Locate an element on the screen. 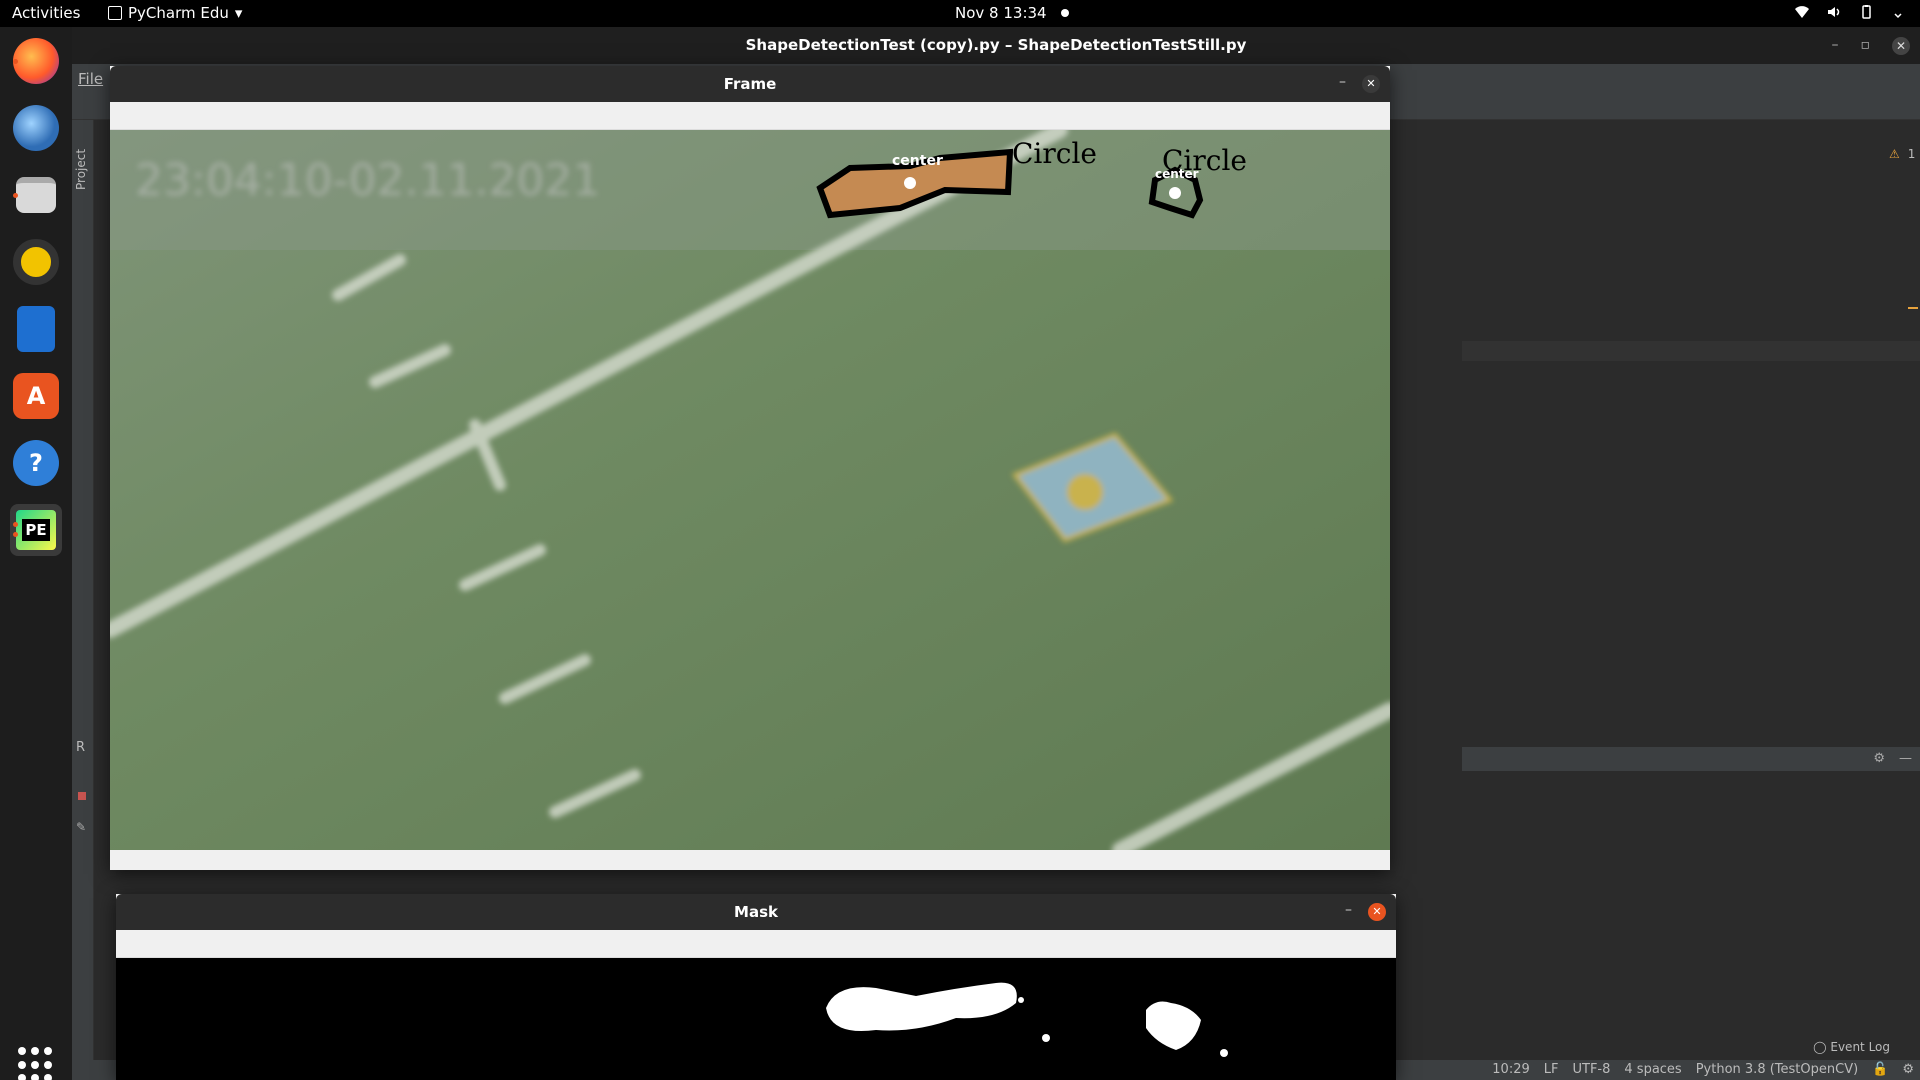 The image size is (1920, 1080). dock-files is located at coordinates (36, 195).